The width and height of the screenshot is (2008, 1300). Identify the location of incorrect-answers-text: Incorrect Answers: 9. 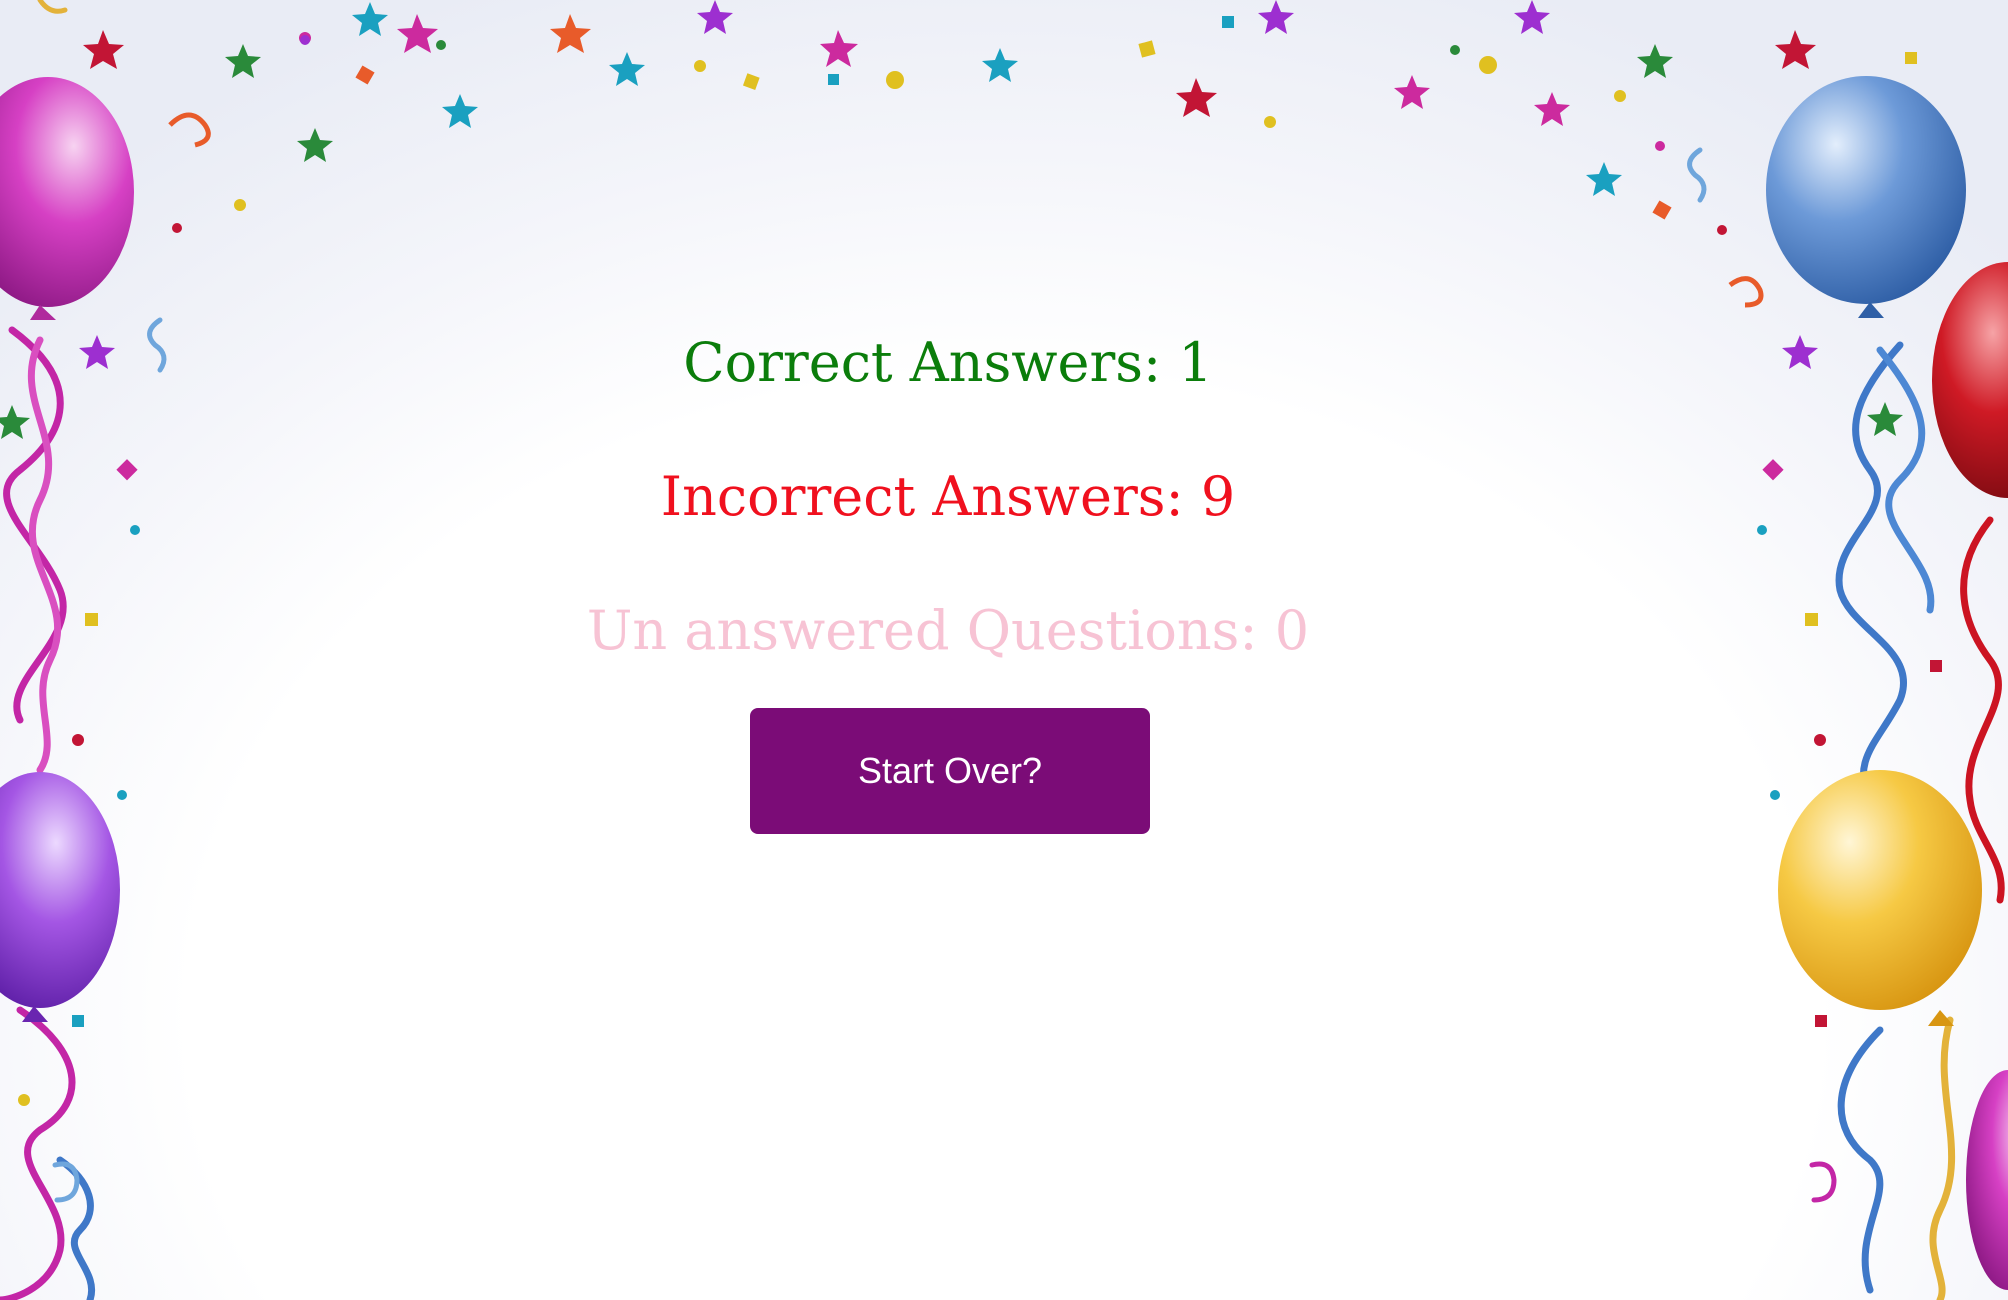
(948, 496).